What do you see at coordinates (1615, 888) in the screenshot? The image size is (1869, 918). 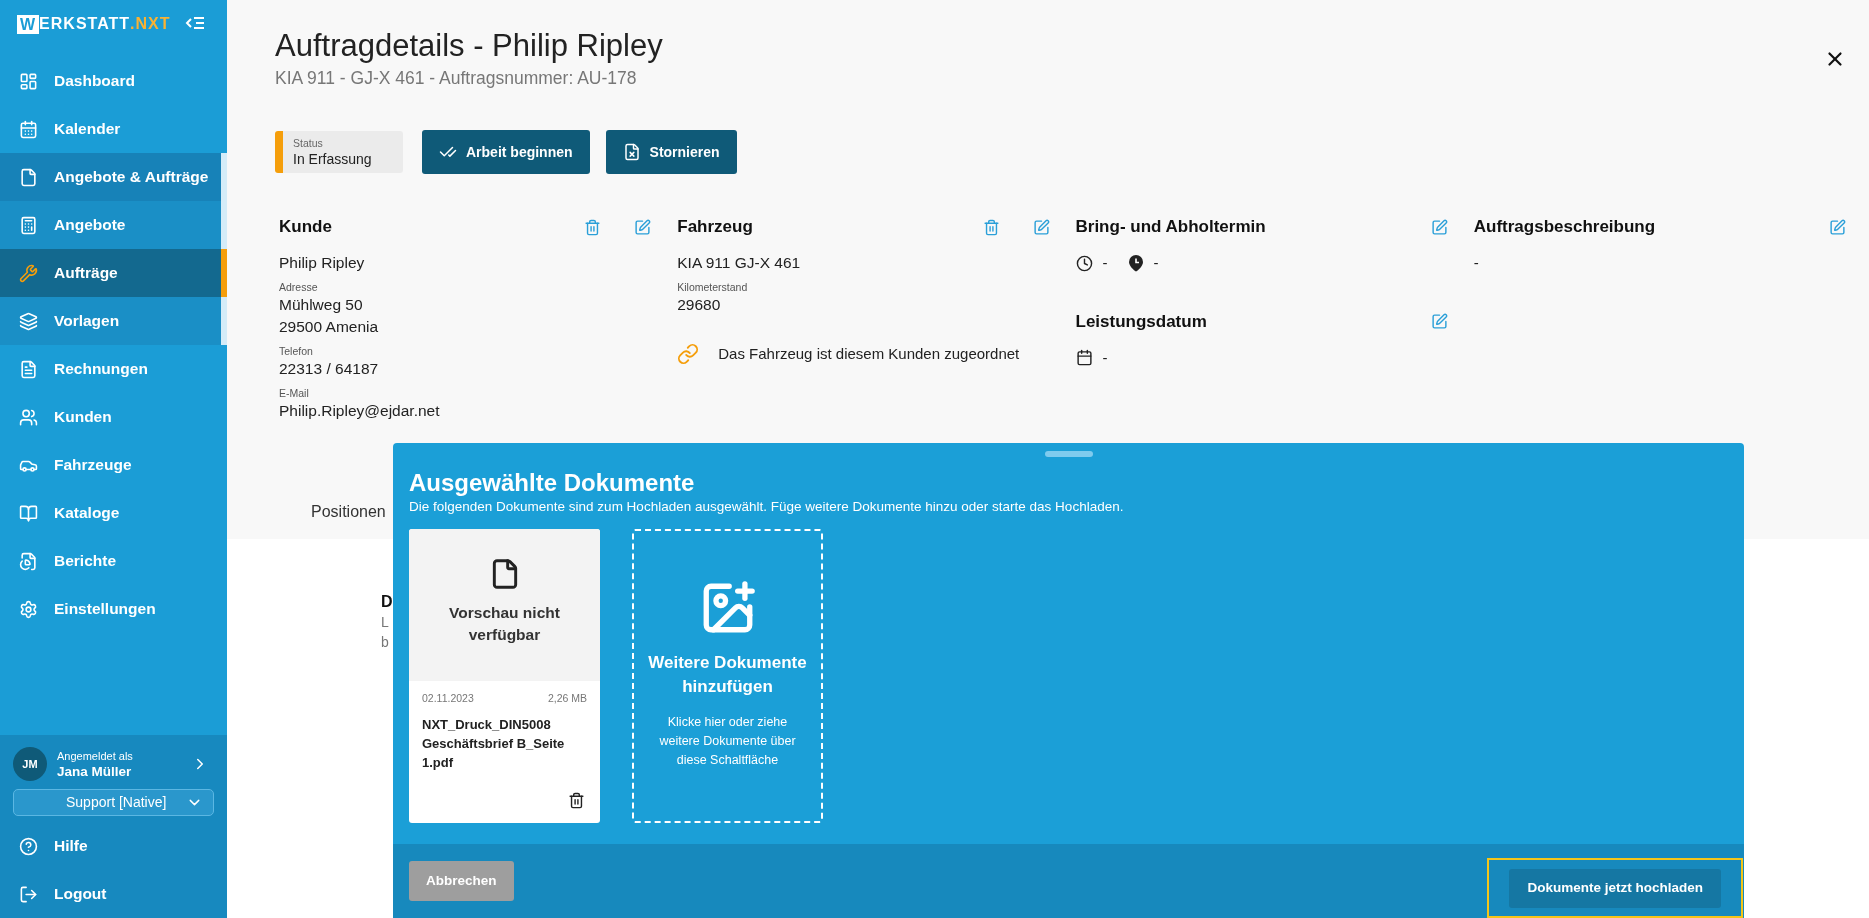 I see `upload-button: Dokumente jetzt hochladen` at bounding box center [1615, 888].